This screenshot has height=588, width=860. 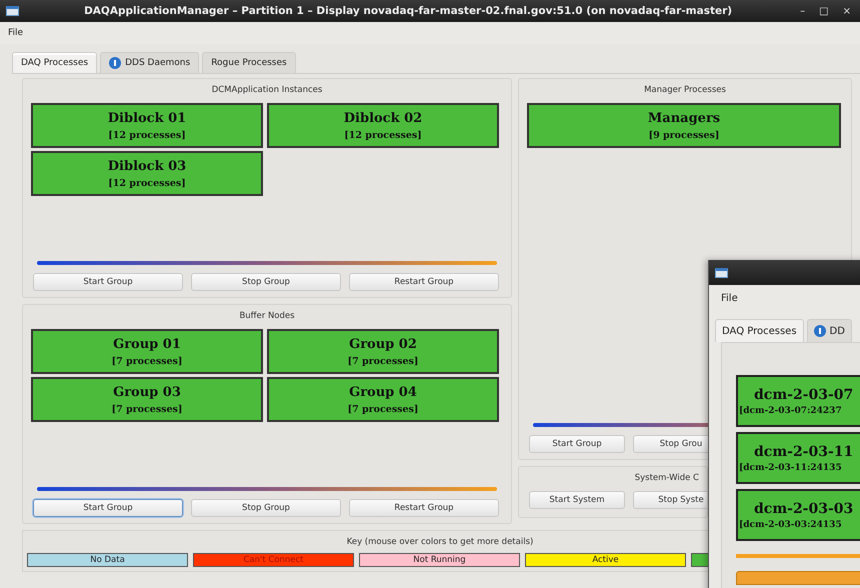 I want to click on tab: DDS Daemons, so click(x=150, y=62).